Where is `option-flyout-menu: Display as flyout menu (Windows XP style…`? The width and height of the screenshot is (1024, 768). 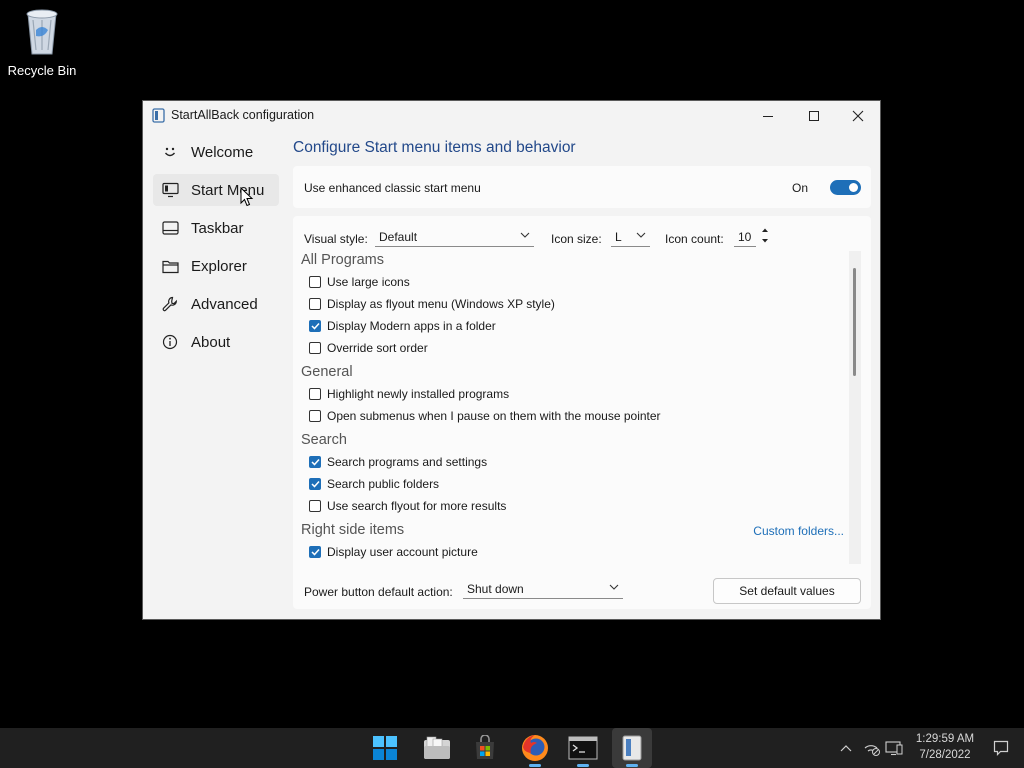 option-flyout-menu: Display as flyout menu (Windows XP style… is located at coordinates (432, 304).